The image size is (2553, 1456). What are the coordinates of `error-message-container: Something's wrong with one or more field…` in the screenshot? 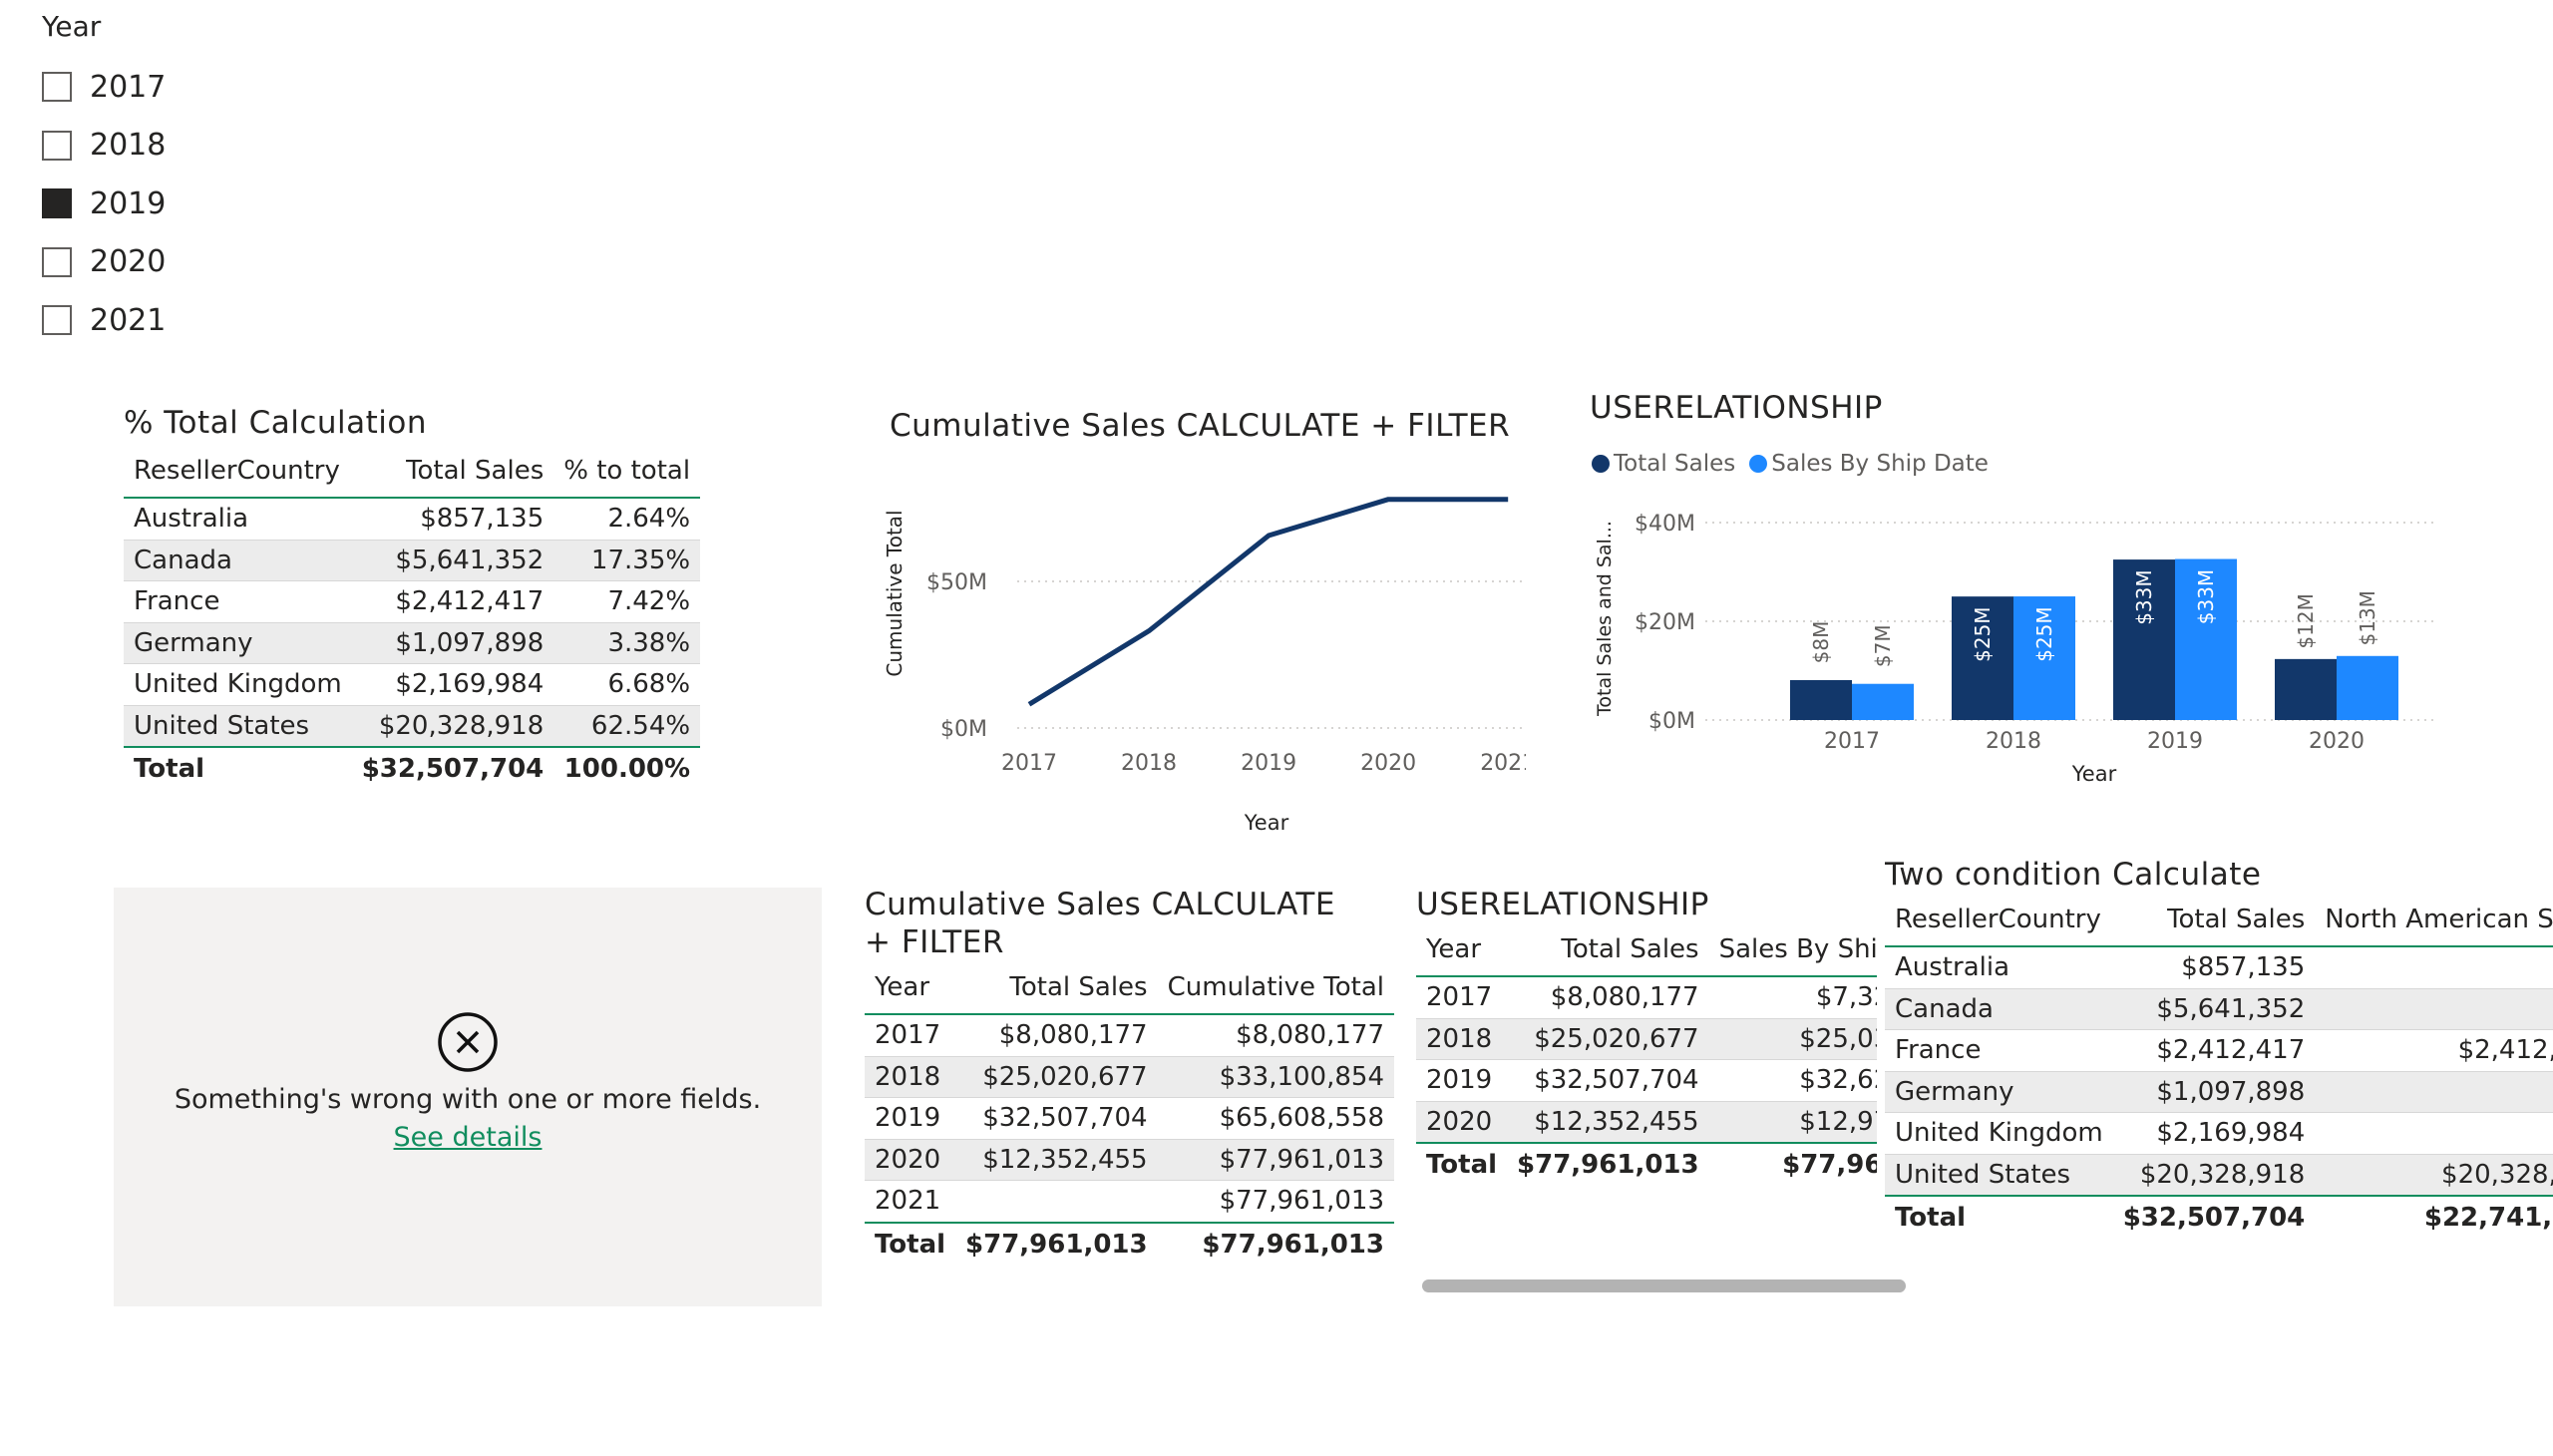 It's located at (468, 1119).